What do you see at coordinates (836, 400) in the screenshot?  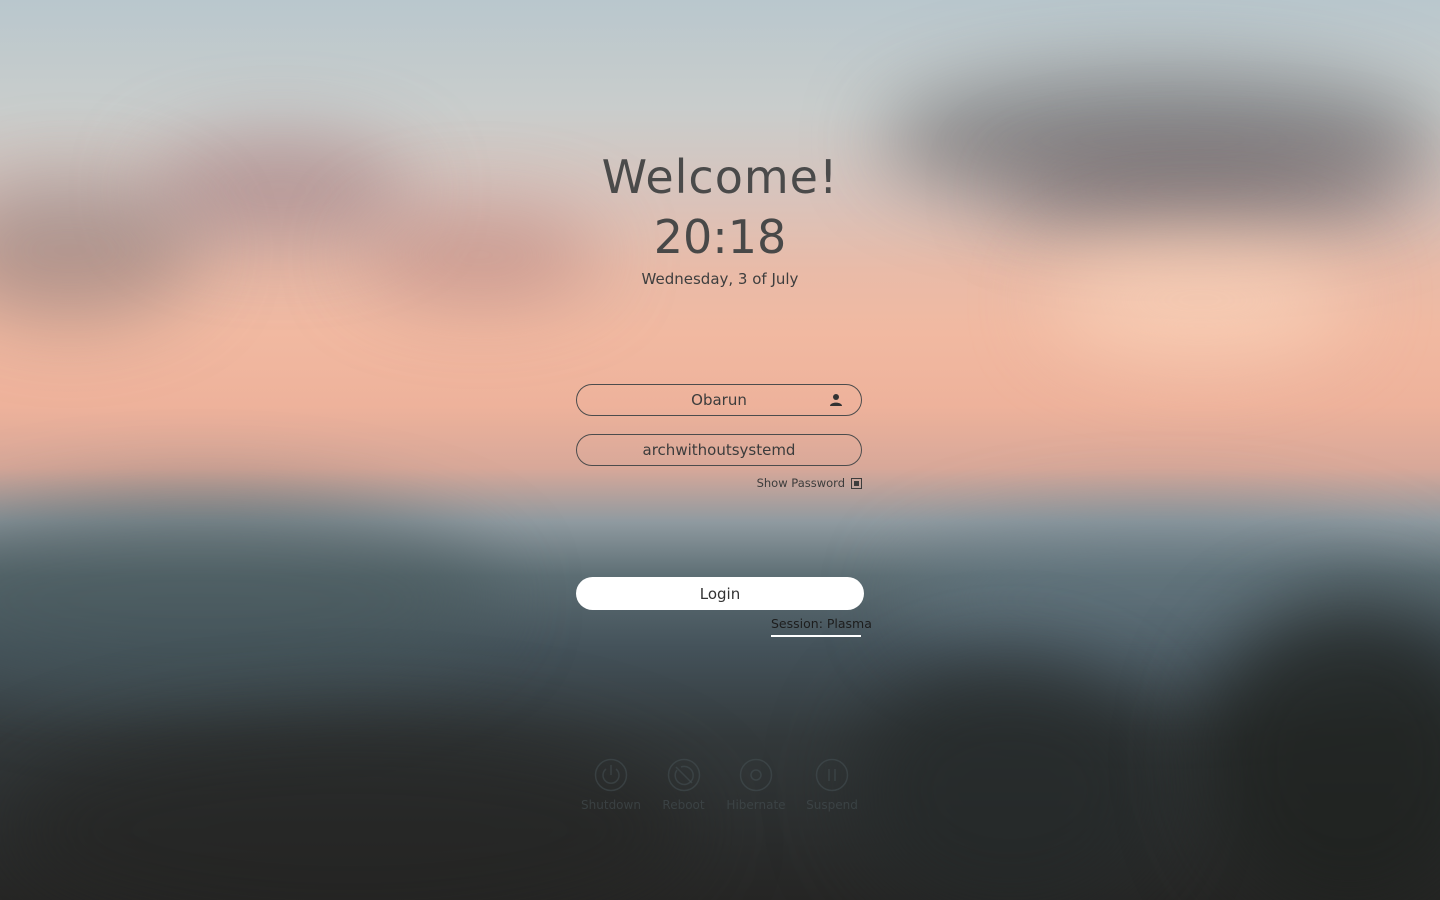 I see `user-icon` at bounding box center [836, 400].